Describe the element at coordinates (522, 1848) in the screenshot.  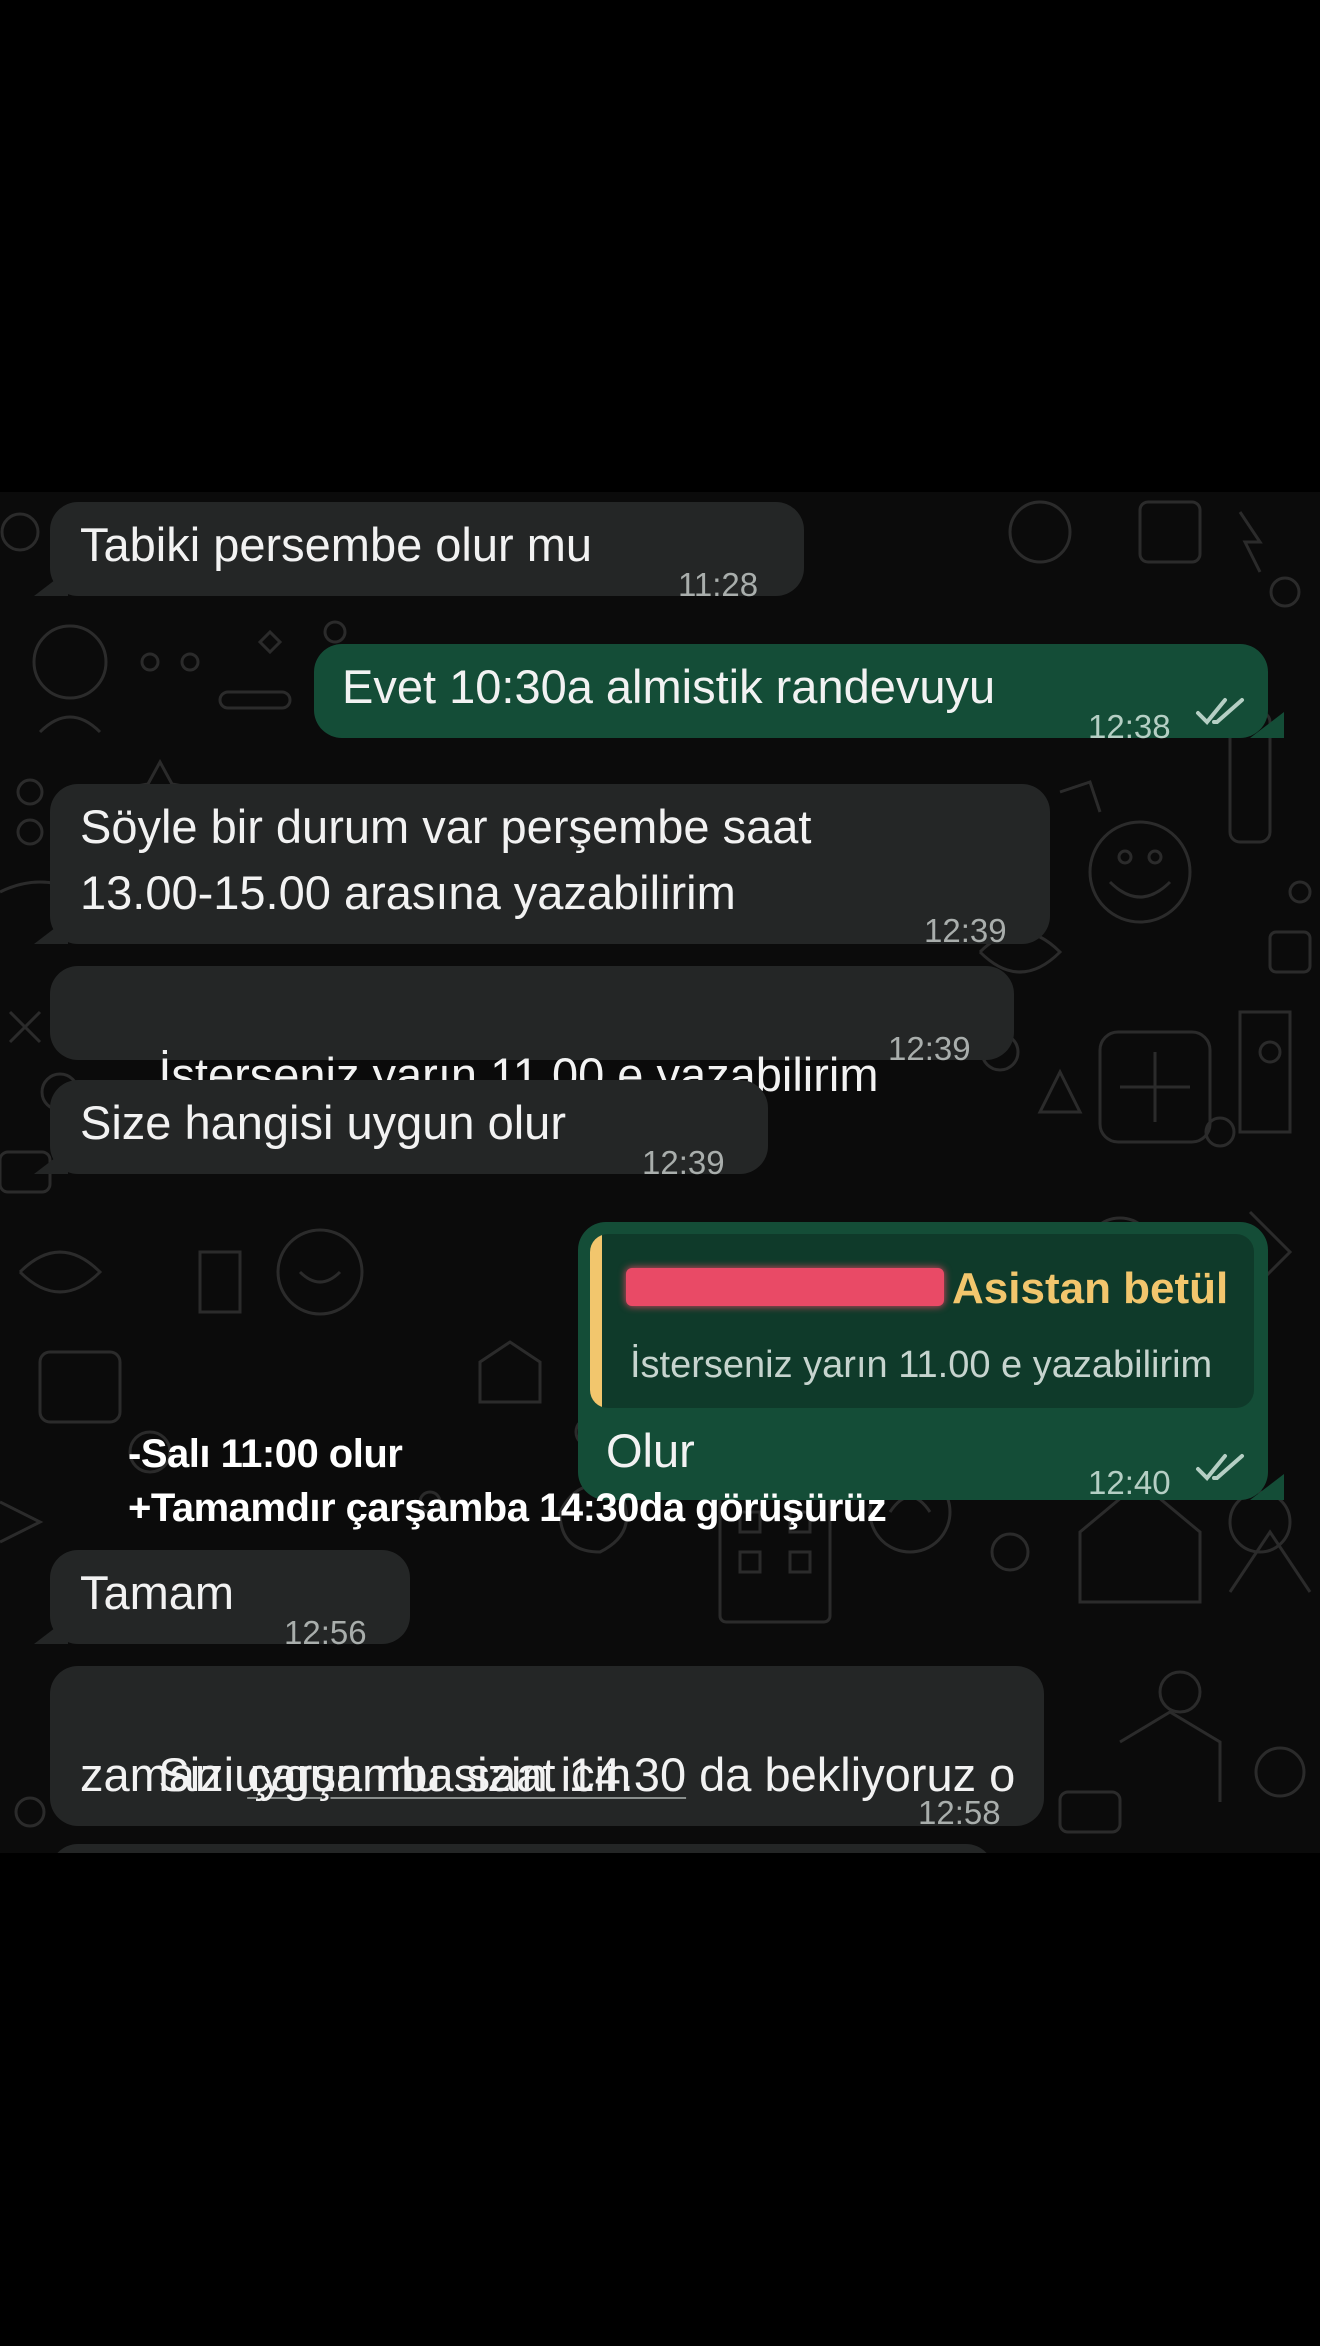
I see `message-incoming-partial` at that location.